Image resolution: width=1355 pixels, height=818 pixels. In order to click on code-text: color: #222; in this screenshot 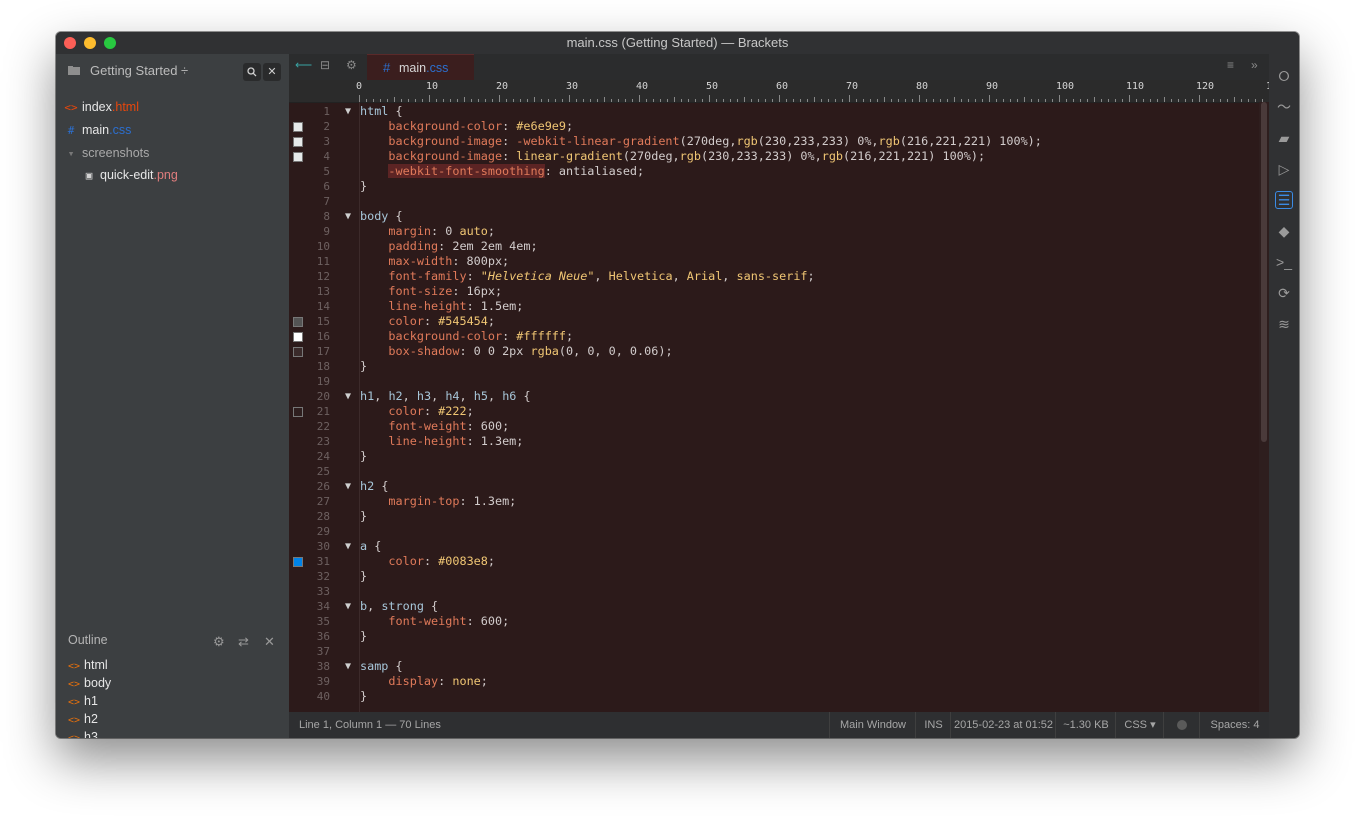, I will do `click(416, 411)`.